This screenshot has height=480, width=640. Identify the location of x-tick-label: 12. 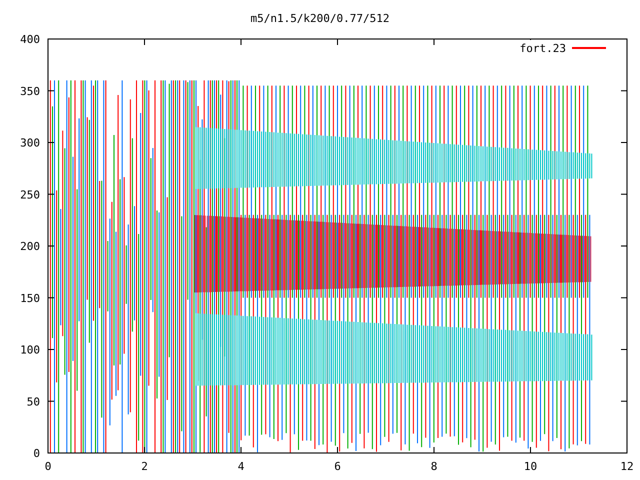
(627, 466).